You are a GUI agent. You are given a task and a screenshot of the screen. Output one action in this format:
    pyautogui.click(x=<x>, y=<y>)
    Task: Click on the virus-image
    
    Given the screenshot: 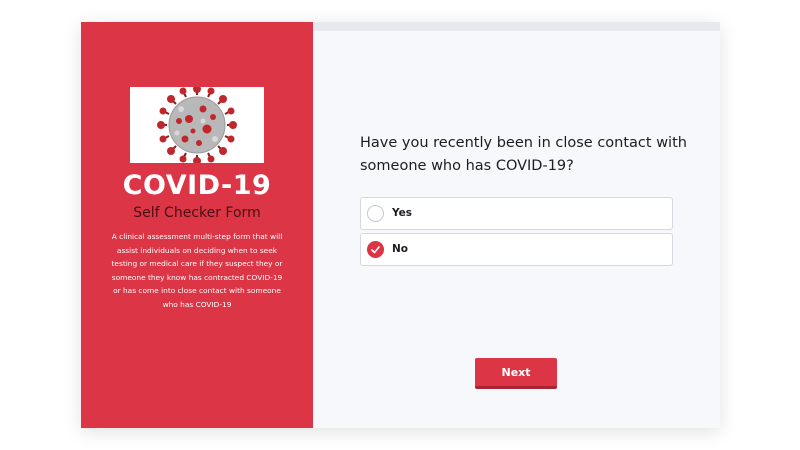 What is the action you would take?
    pyautogui.click(x=197, y=125)
    